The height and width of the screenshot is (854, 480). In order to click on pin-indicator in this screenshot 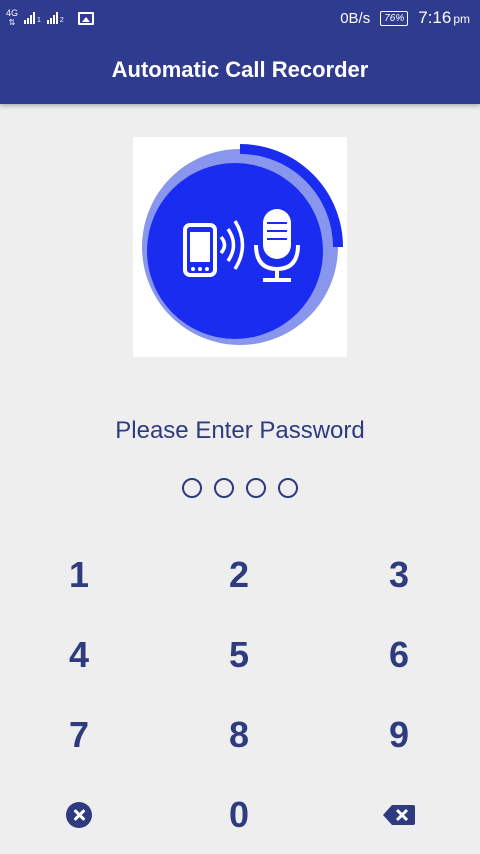, I will do `click(240, 488)`.